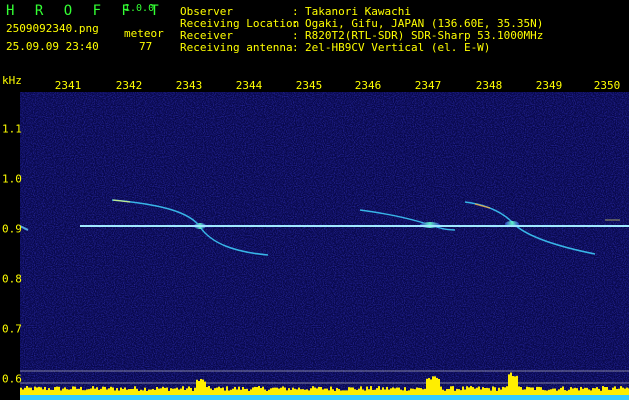 The height and width of the screenshot is (400, 629). Describe the element at coordinates (489, 85) in the screenshot. I see `x-tick-label: 2348` at that location.